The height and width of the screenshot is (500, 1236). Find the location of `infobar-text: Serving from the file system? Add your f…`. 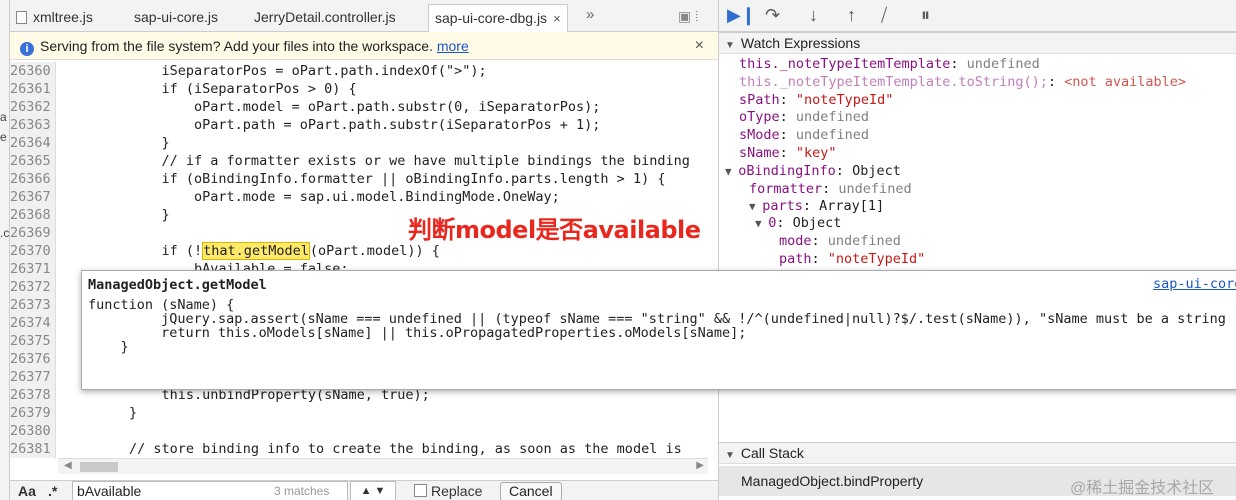

infobar-text: Serving from the file system? Add your f… is located at coordinates (236, 46).